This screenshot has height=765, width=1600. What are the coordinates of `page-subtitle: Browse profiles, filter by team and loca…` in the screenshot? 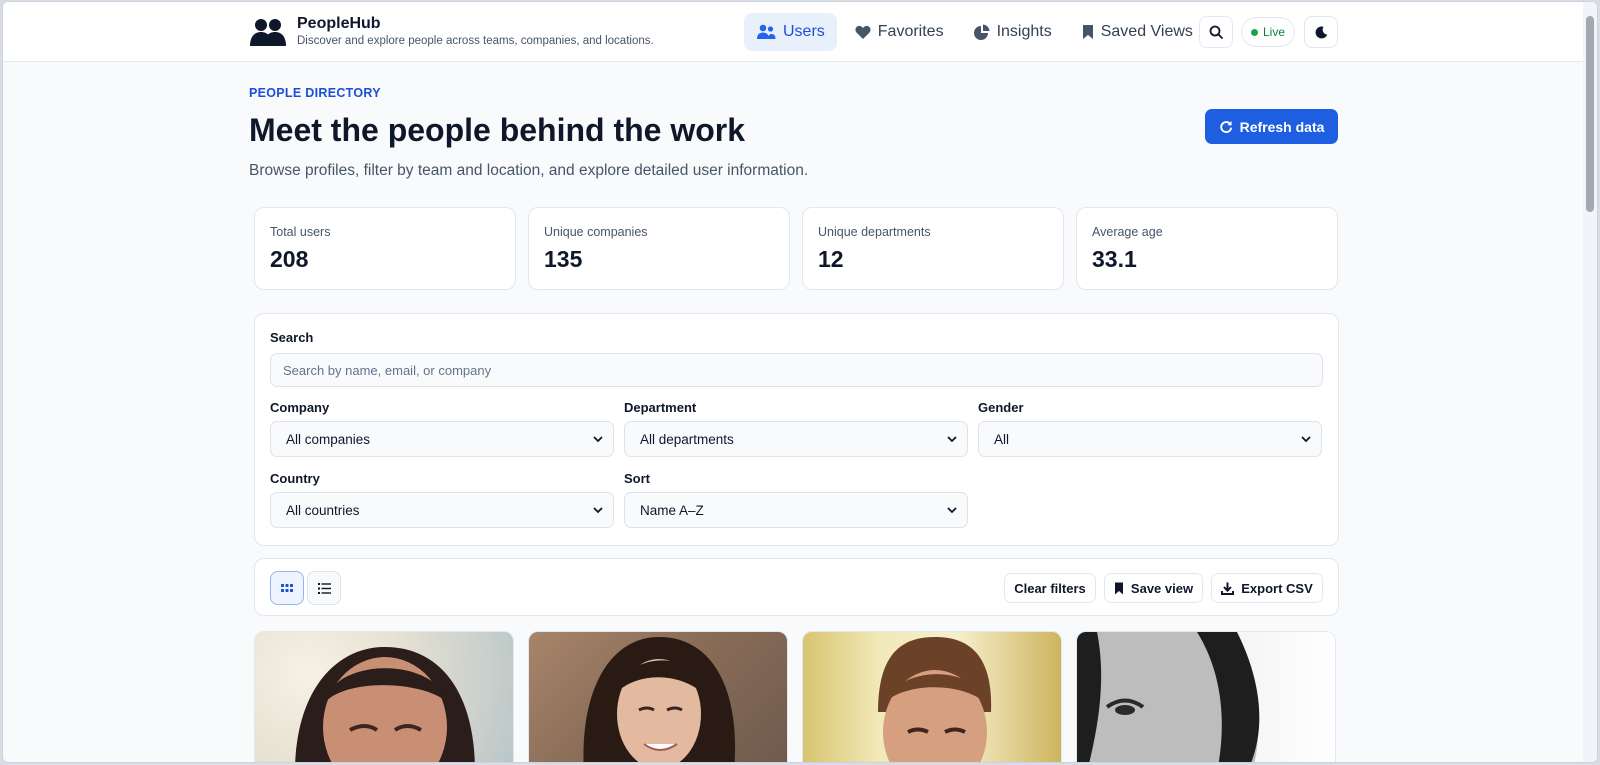 It's located at (529, 170).